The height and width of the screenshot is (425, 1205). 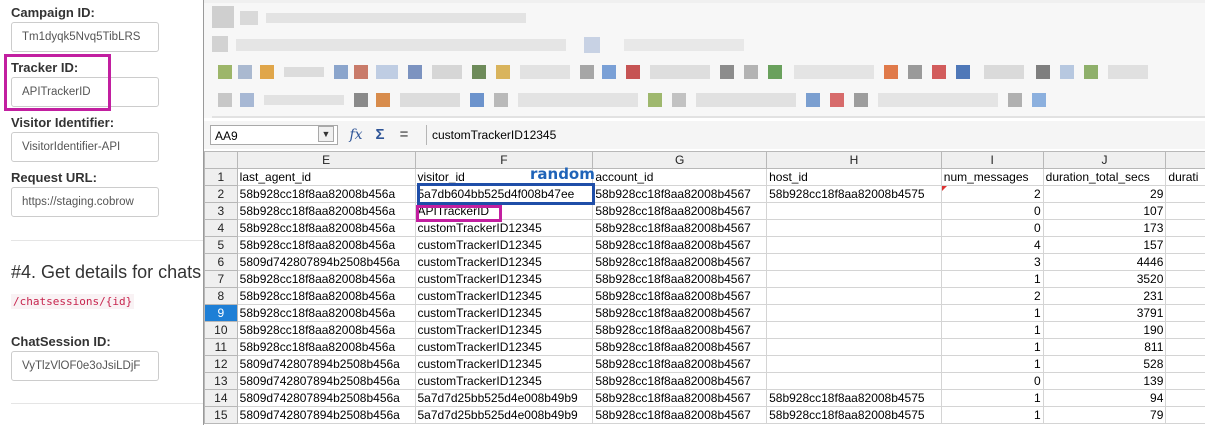 I want to click on table-cell: num_messages, so click(x=992, y=177).